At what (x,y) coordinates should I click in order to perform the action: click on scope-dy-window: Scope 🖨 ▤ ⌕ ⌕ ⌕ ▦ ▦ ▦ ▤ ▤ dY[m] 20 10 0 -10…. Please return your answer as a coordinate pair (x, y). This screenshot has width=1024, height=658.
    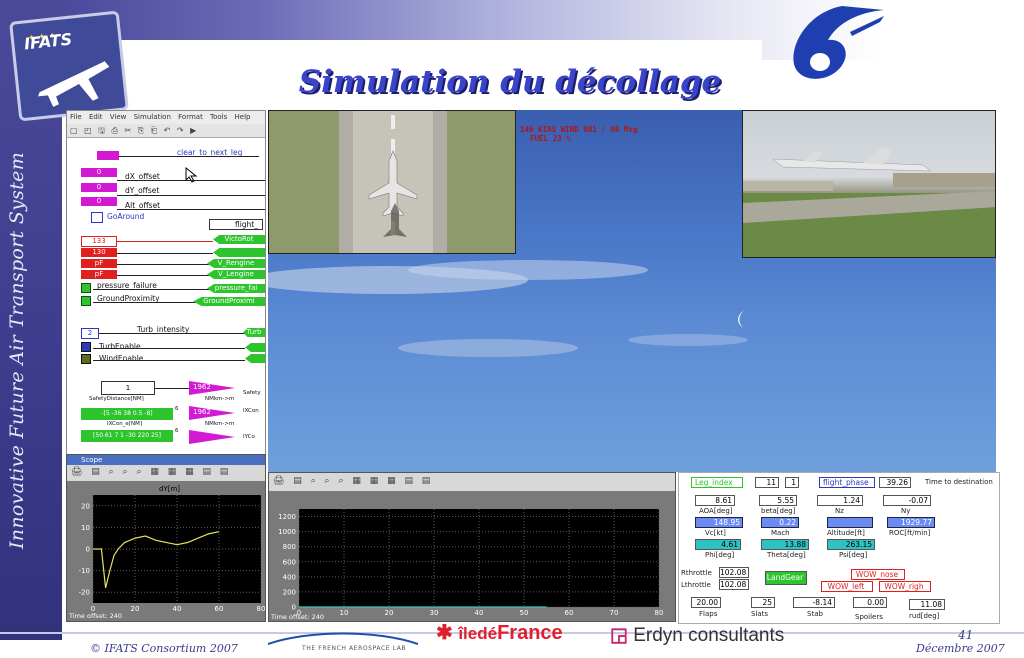
    Looking at the image, I should click on (166, 538).